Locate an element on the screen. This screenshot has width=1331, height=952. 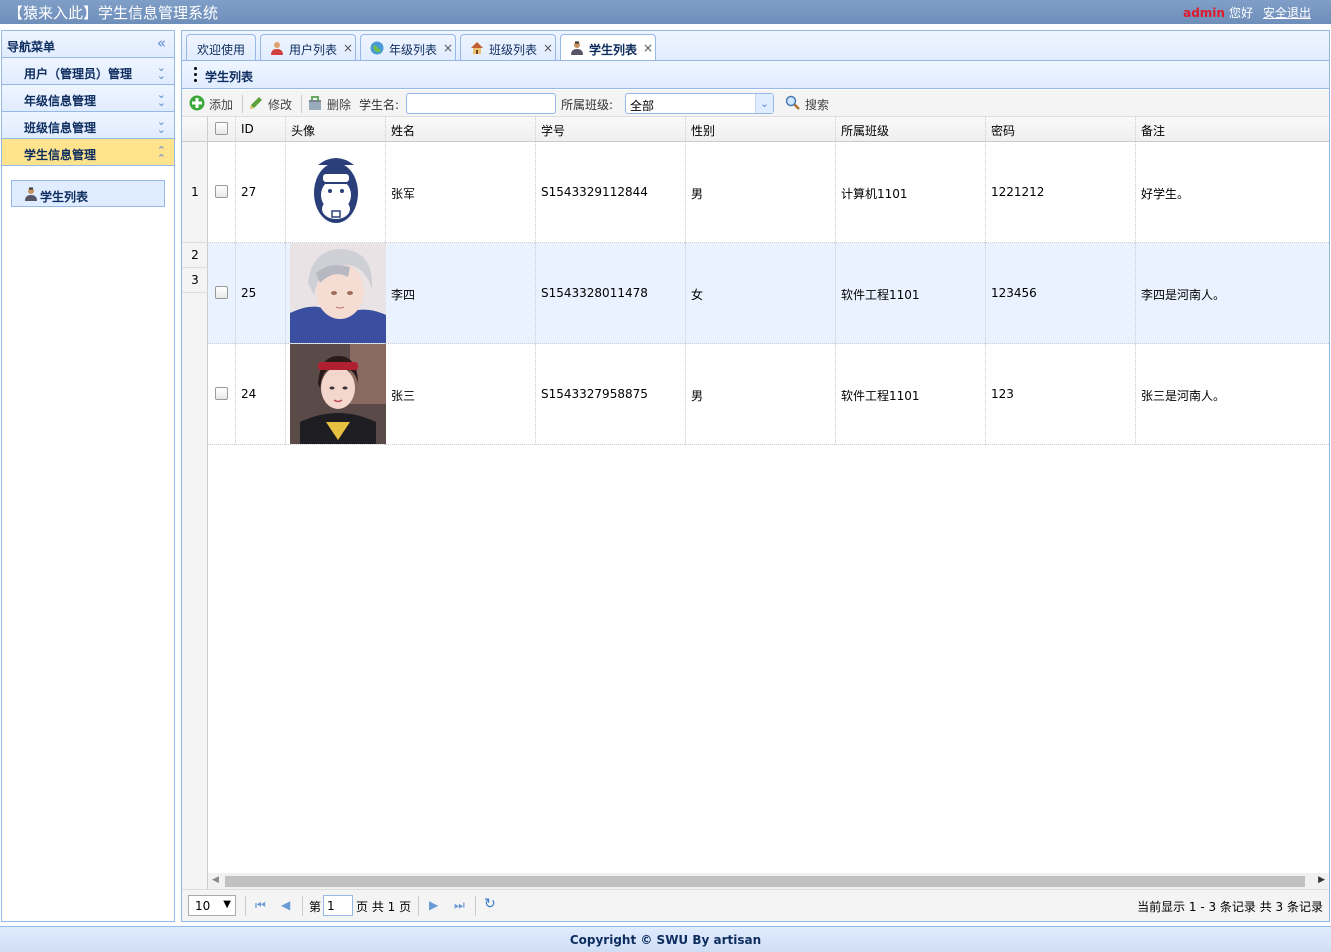
menu-student-body: 学生列表 is located at coordinates (88, 193).